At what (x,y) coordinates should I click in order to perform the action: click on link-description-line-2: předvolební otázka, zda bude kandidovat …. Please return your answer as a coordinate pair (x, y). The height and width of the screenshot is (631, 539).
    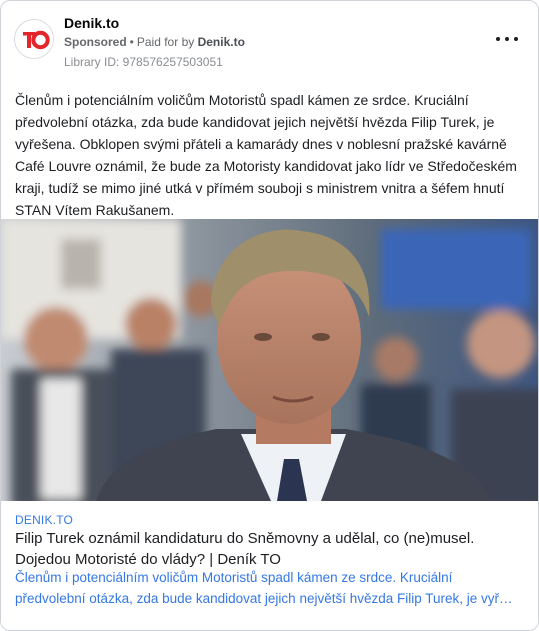
    Looking at the image, I should click on (267, 598).